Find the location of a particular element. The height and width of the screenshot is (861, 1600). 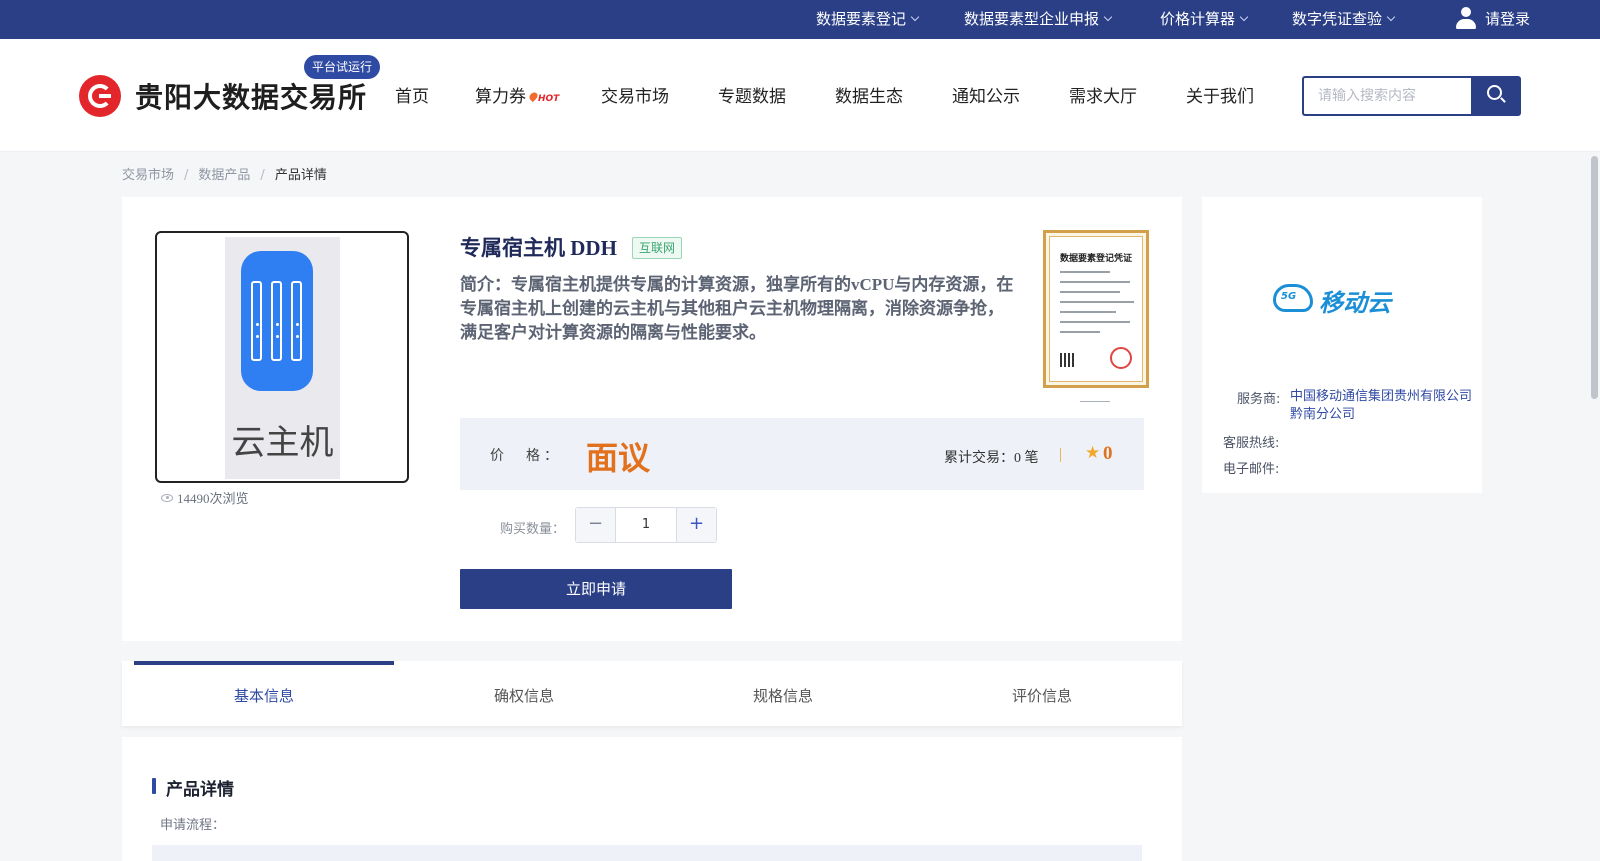

price-label: 价 格： is located at coordinates (526, 456).